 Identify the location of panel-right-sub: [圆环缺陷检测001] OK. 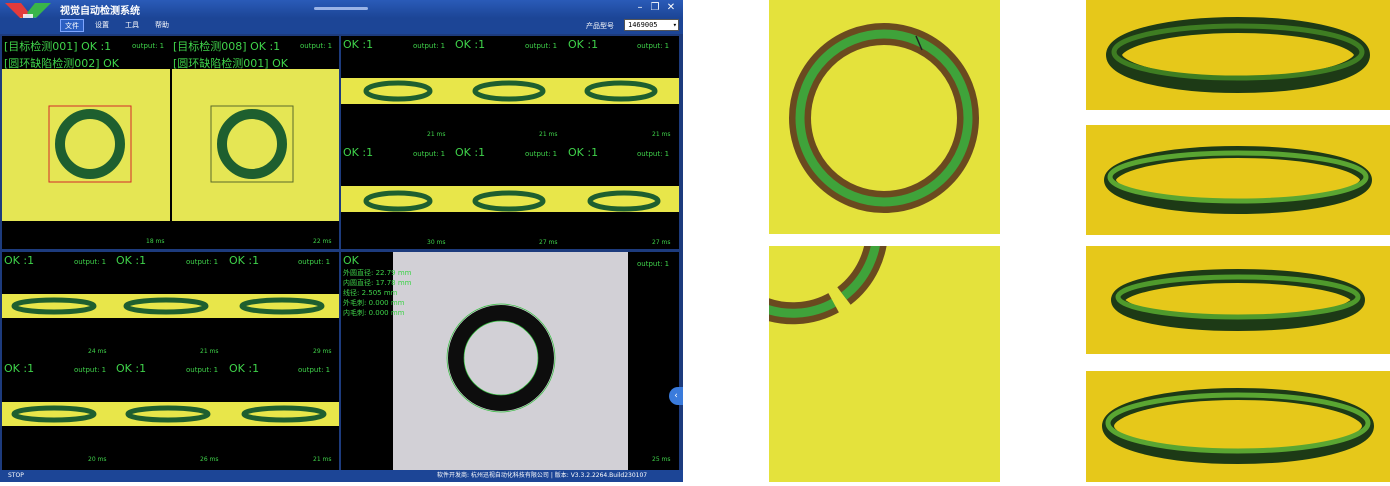
(230, 63).